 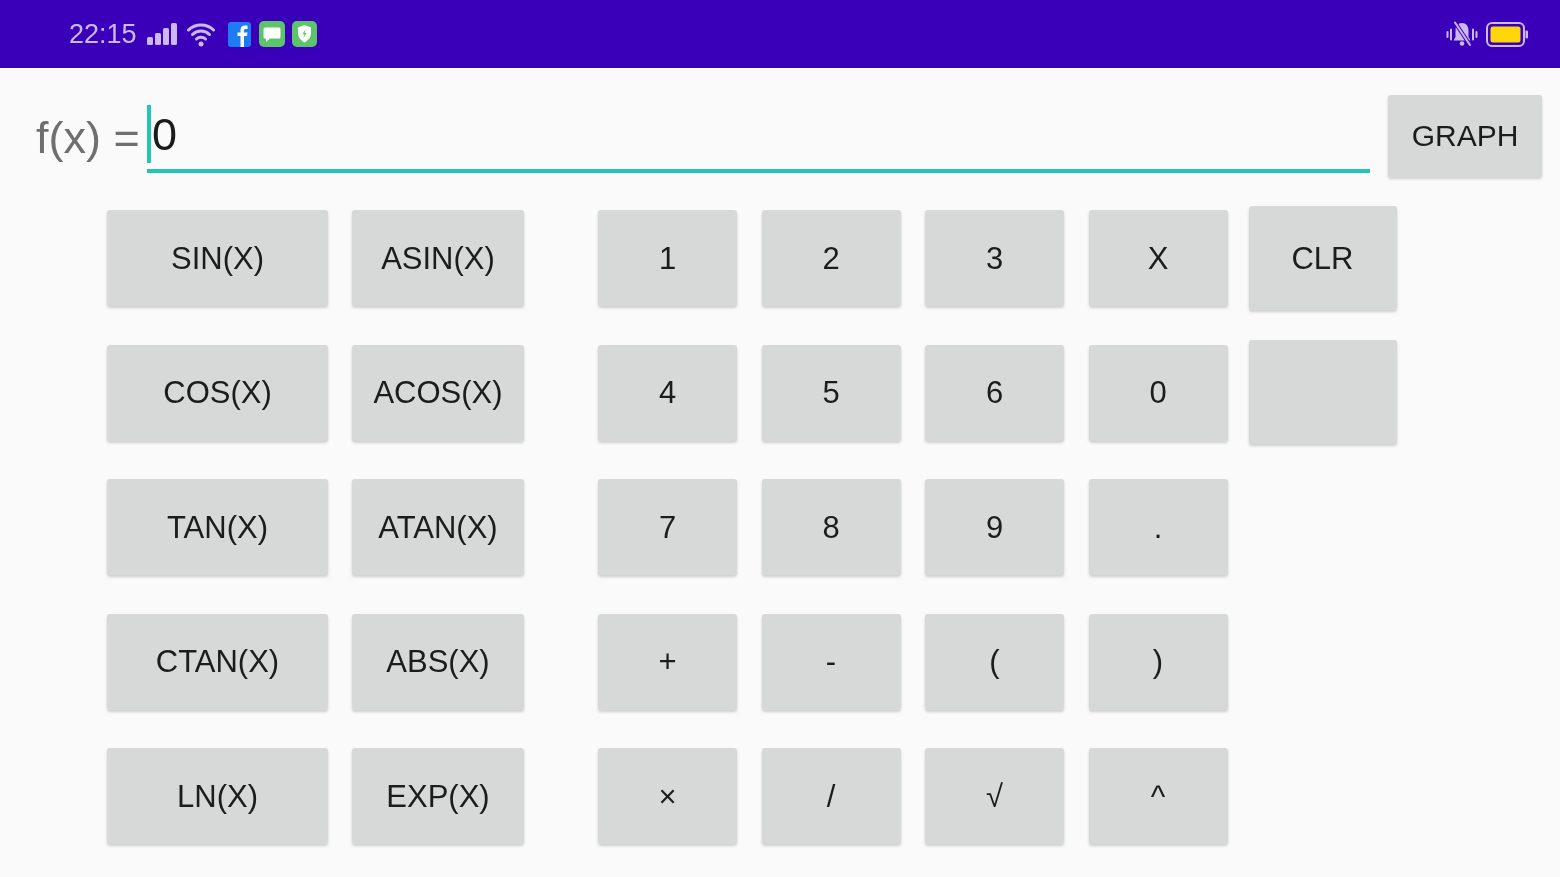 I want to click on keypad-key: 9, so click(x=994, y=527).